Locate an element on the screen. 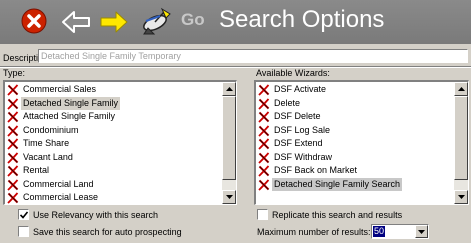  close-icon is located at coordinates (34, 22).